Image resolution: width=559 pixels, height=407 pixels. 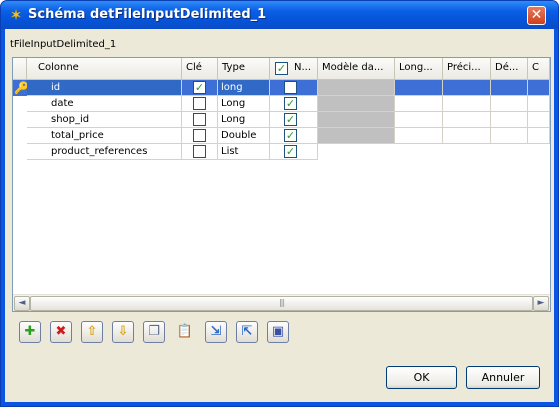 I want to click on close-button: ✕, so click(x=536, y=15).